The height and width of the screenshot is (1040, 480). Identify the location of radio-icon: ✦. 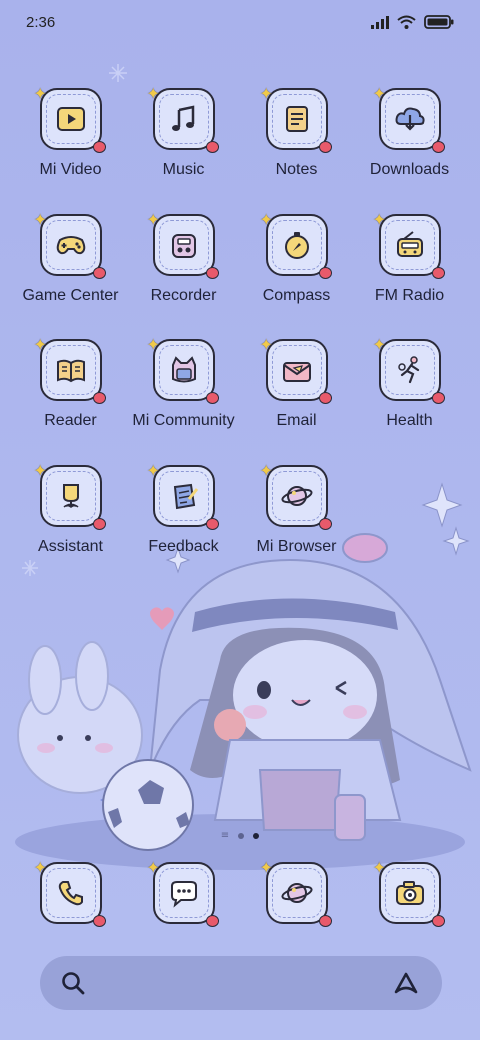
(409, 244).